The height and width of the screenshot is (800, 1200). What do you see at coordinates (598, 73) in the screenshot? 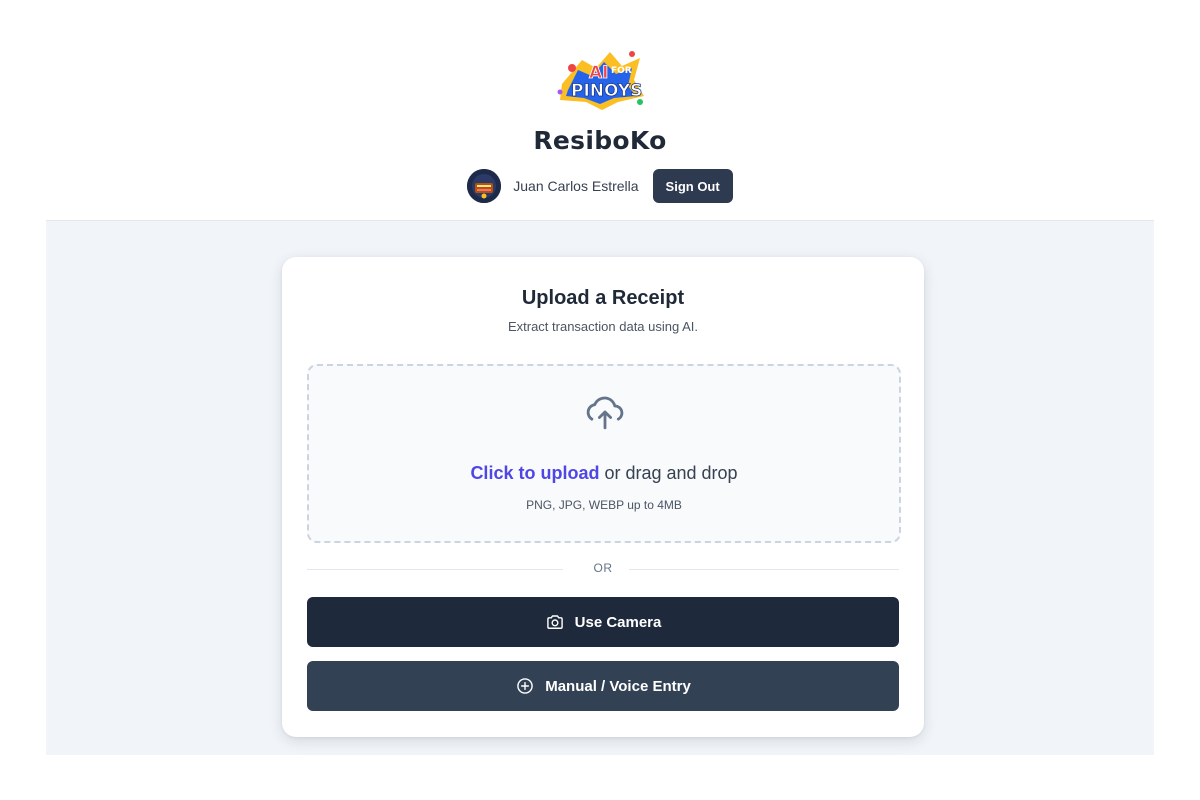
I see `svg-text: AI` at bounding box center [598, 73].